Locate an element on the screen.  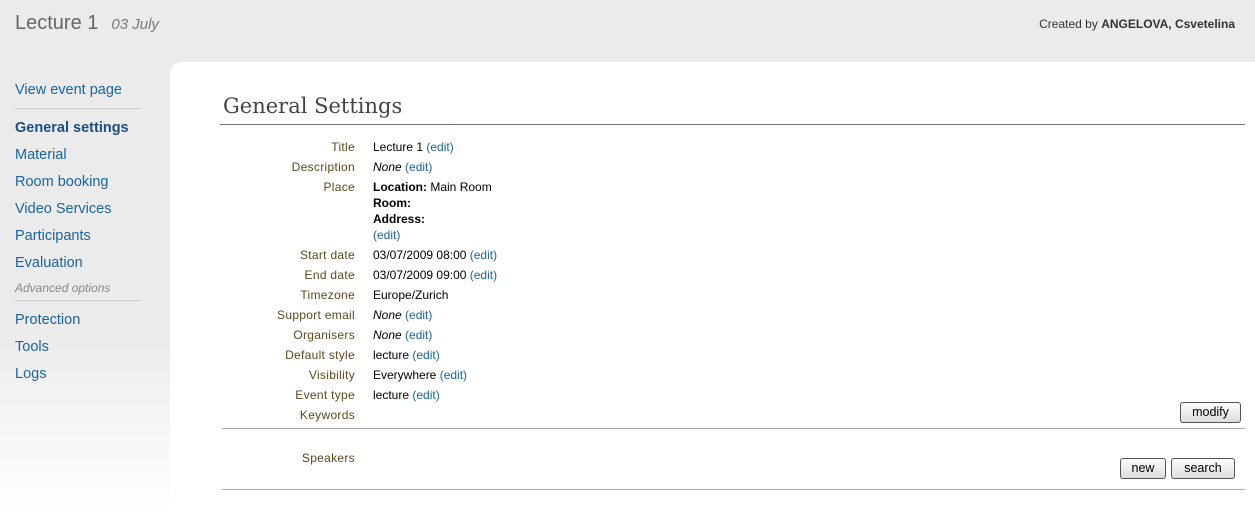
sidebar-item-logs: Logs is located at coordinates (77, 377).